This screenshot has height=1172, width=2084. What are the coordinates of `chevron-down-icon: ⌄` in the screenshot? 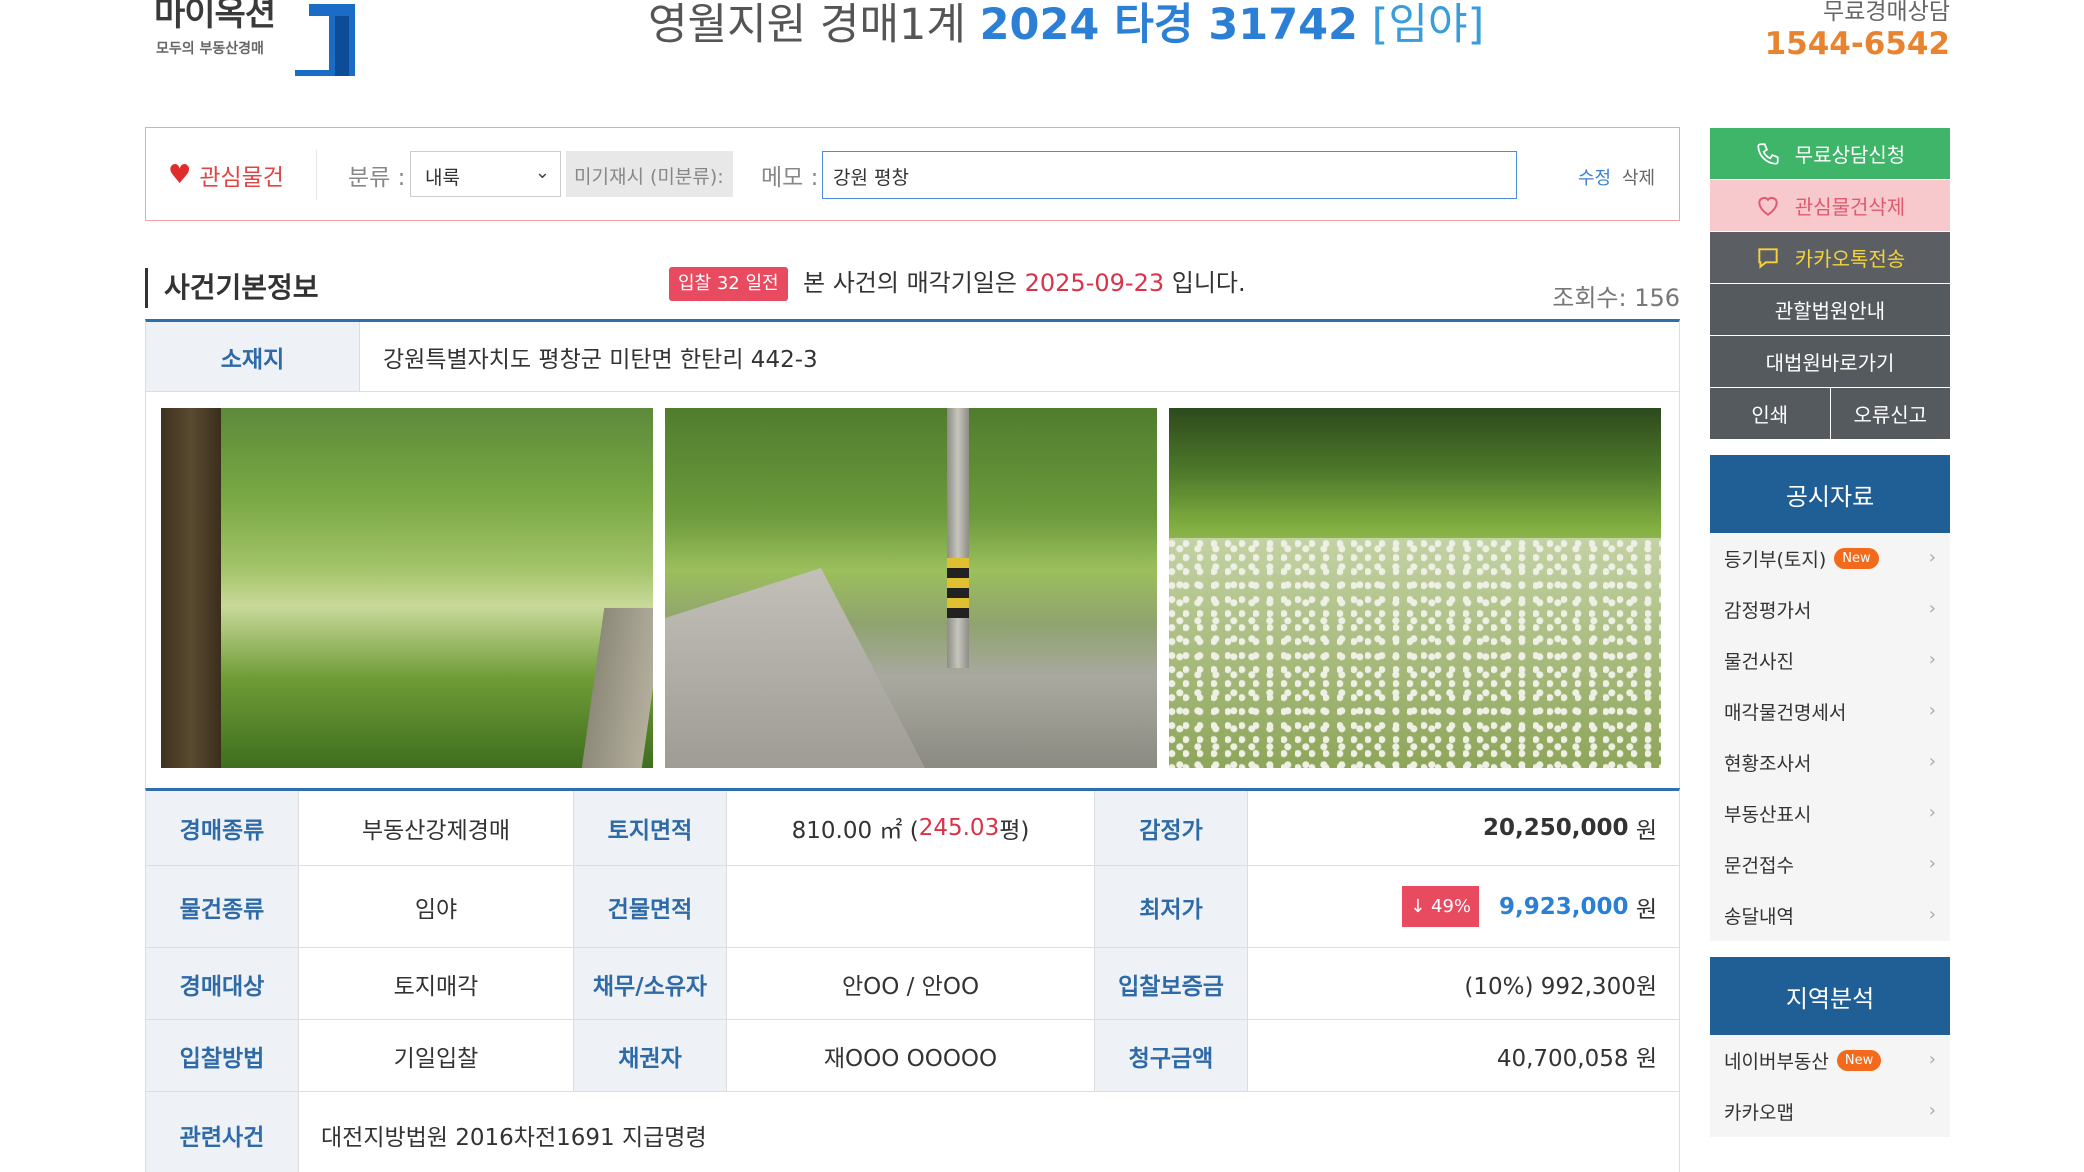 It's located at (542, 172).